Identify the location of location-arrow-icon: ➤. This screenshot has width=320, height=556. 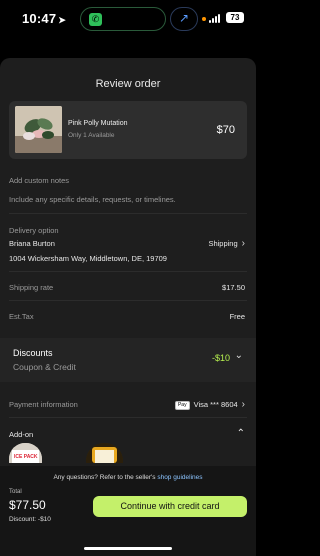
(62, 20).